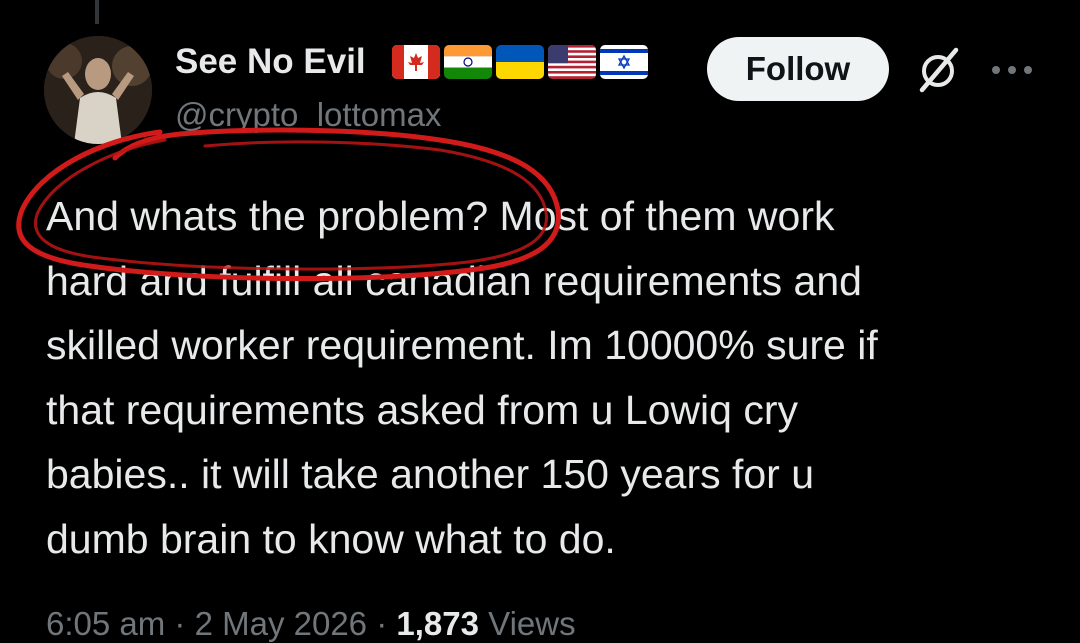  I want to click on thread-connector-line, so click(97, 12).